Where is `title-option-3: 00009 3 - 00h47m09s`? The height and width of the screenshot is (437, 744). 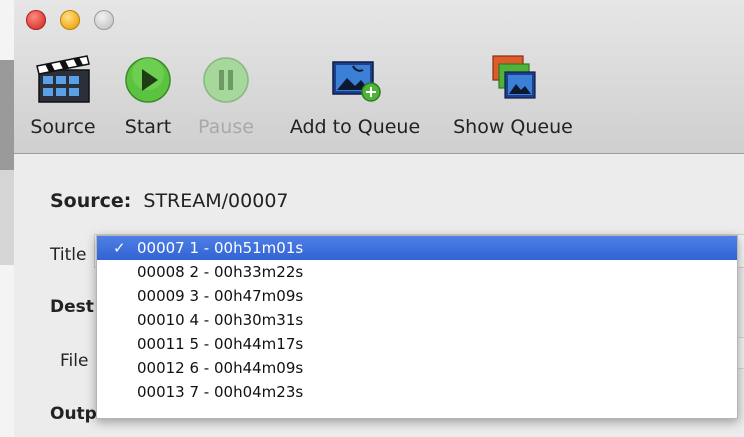 title-option-3: 00009 3 - 00h47m09s is located at coordinates (417, 296).